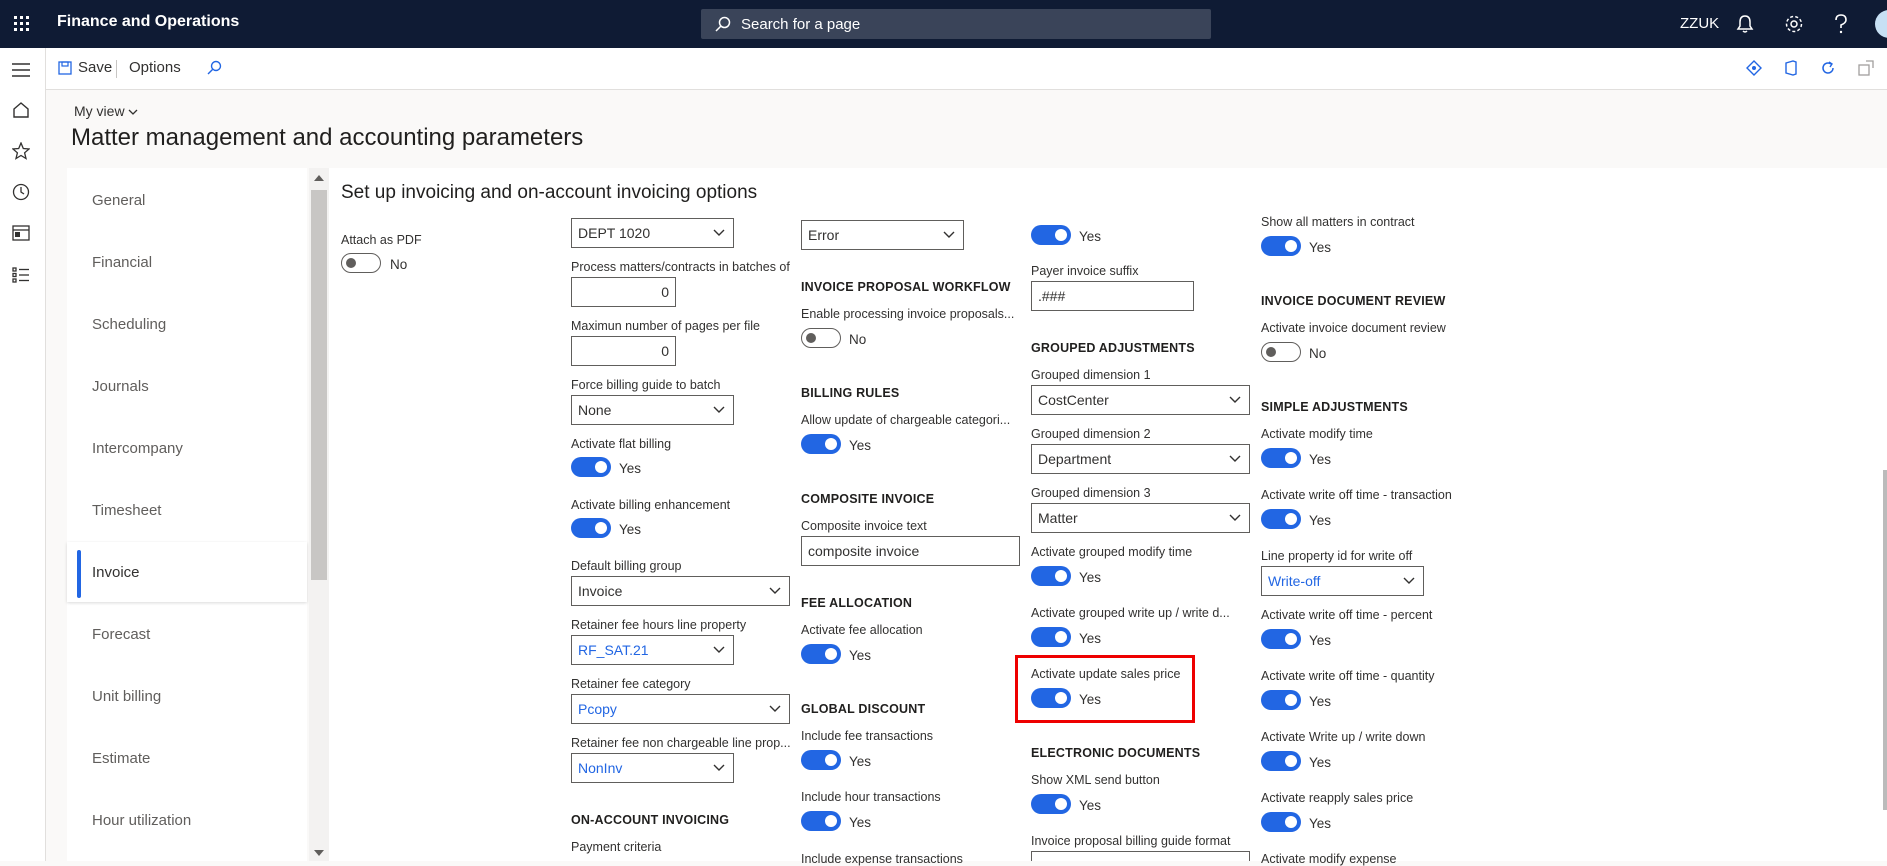 The width and height of the screenshot is (1887, 866). I want to click on power-apps-icon, so click(1754, 68).